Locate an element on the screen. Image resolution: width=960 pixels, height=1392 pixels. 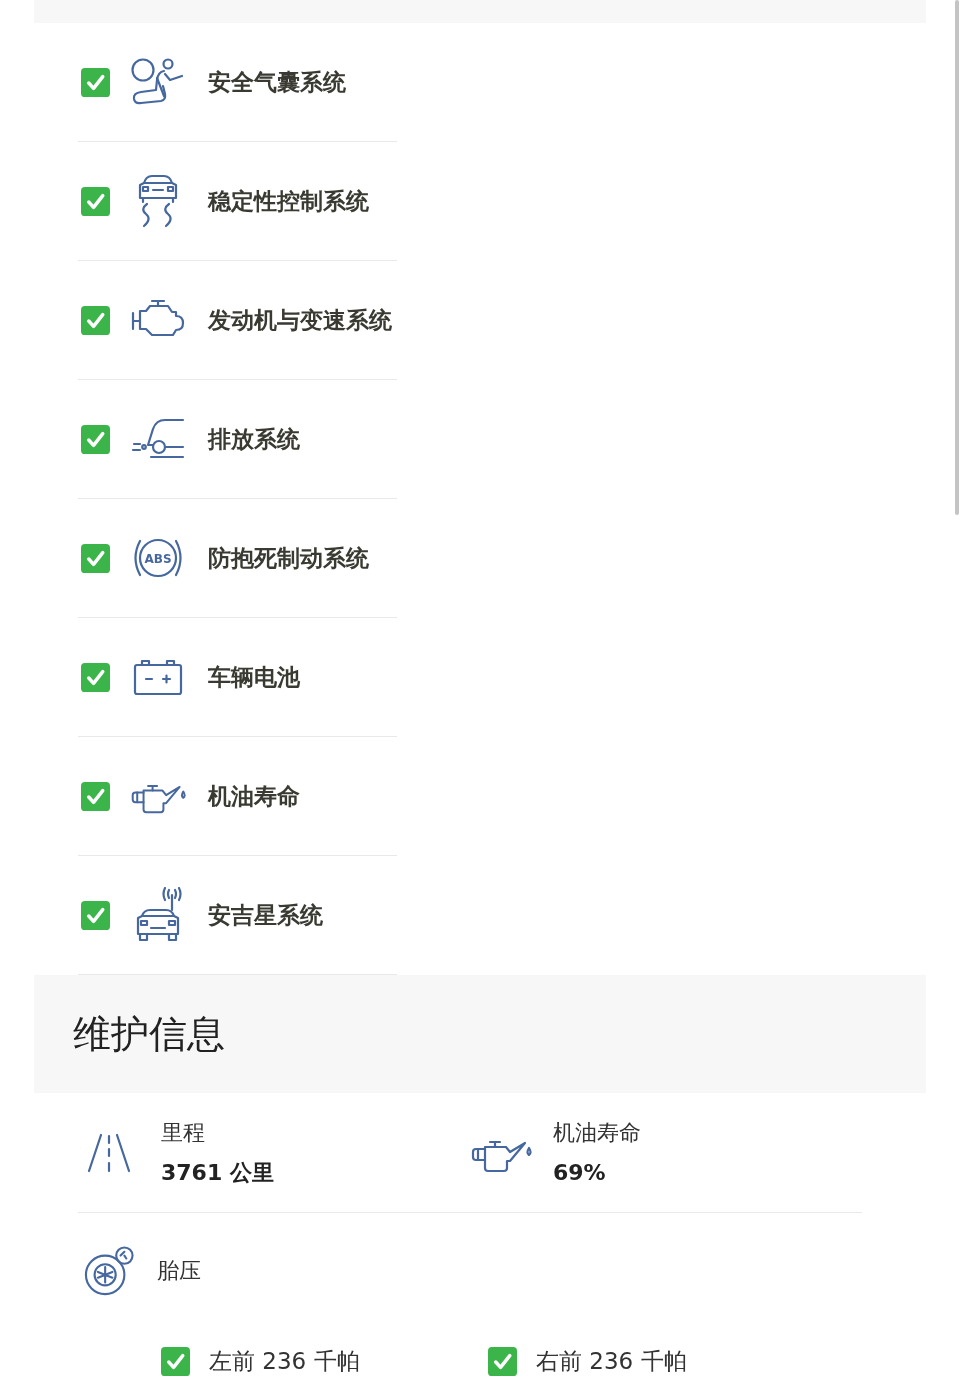
tire-pressure-reading: 左前 236 千帕 is located at coordinates (284, 1361).